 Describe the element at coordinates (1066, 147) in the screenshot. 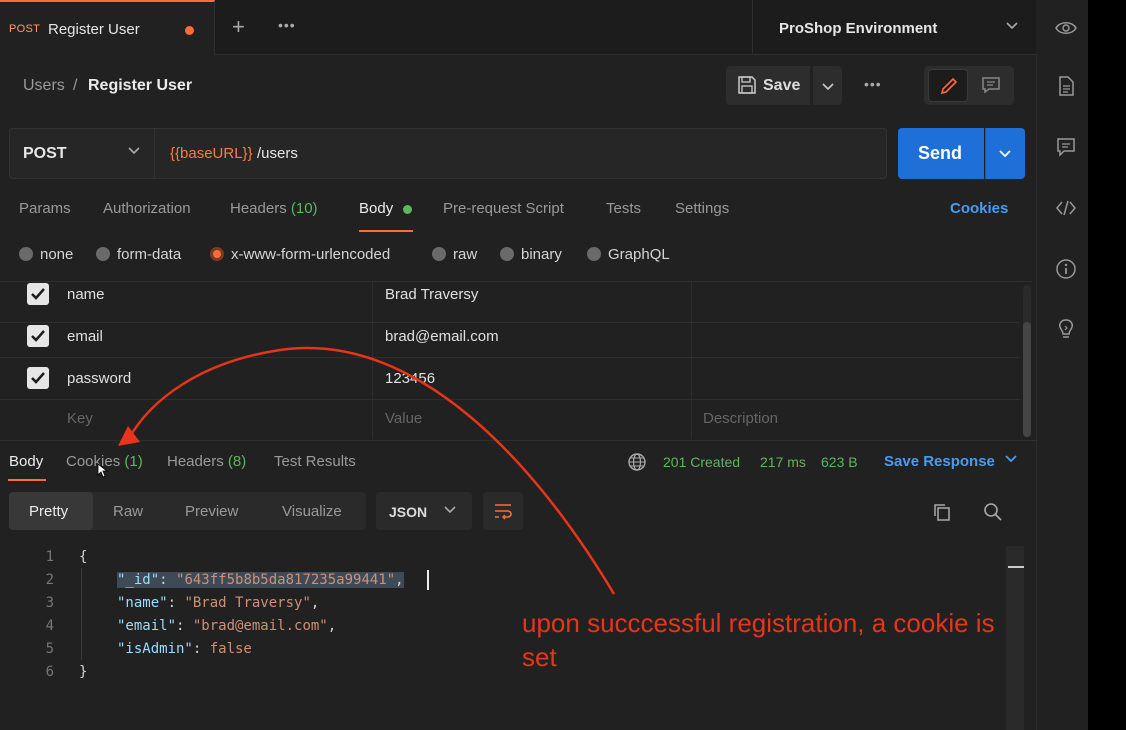

I see `comments-icon` at that location.